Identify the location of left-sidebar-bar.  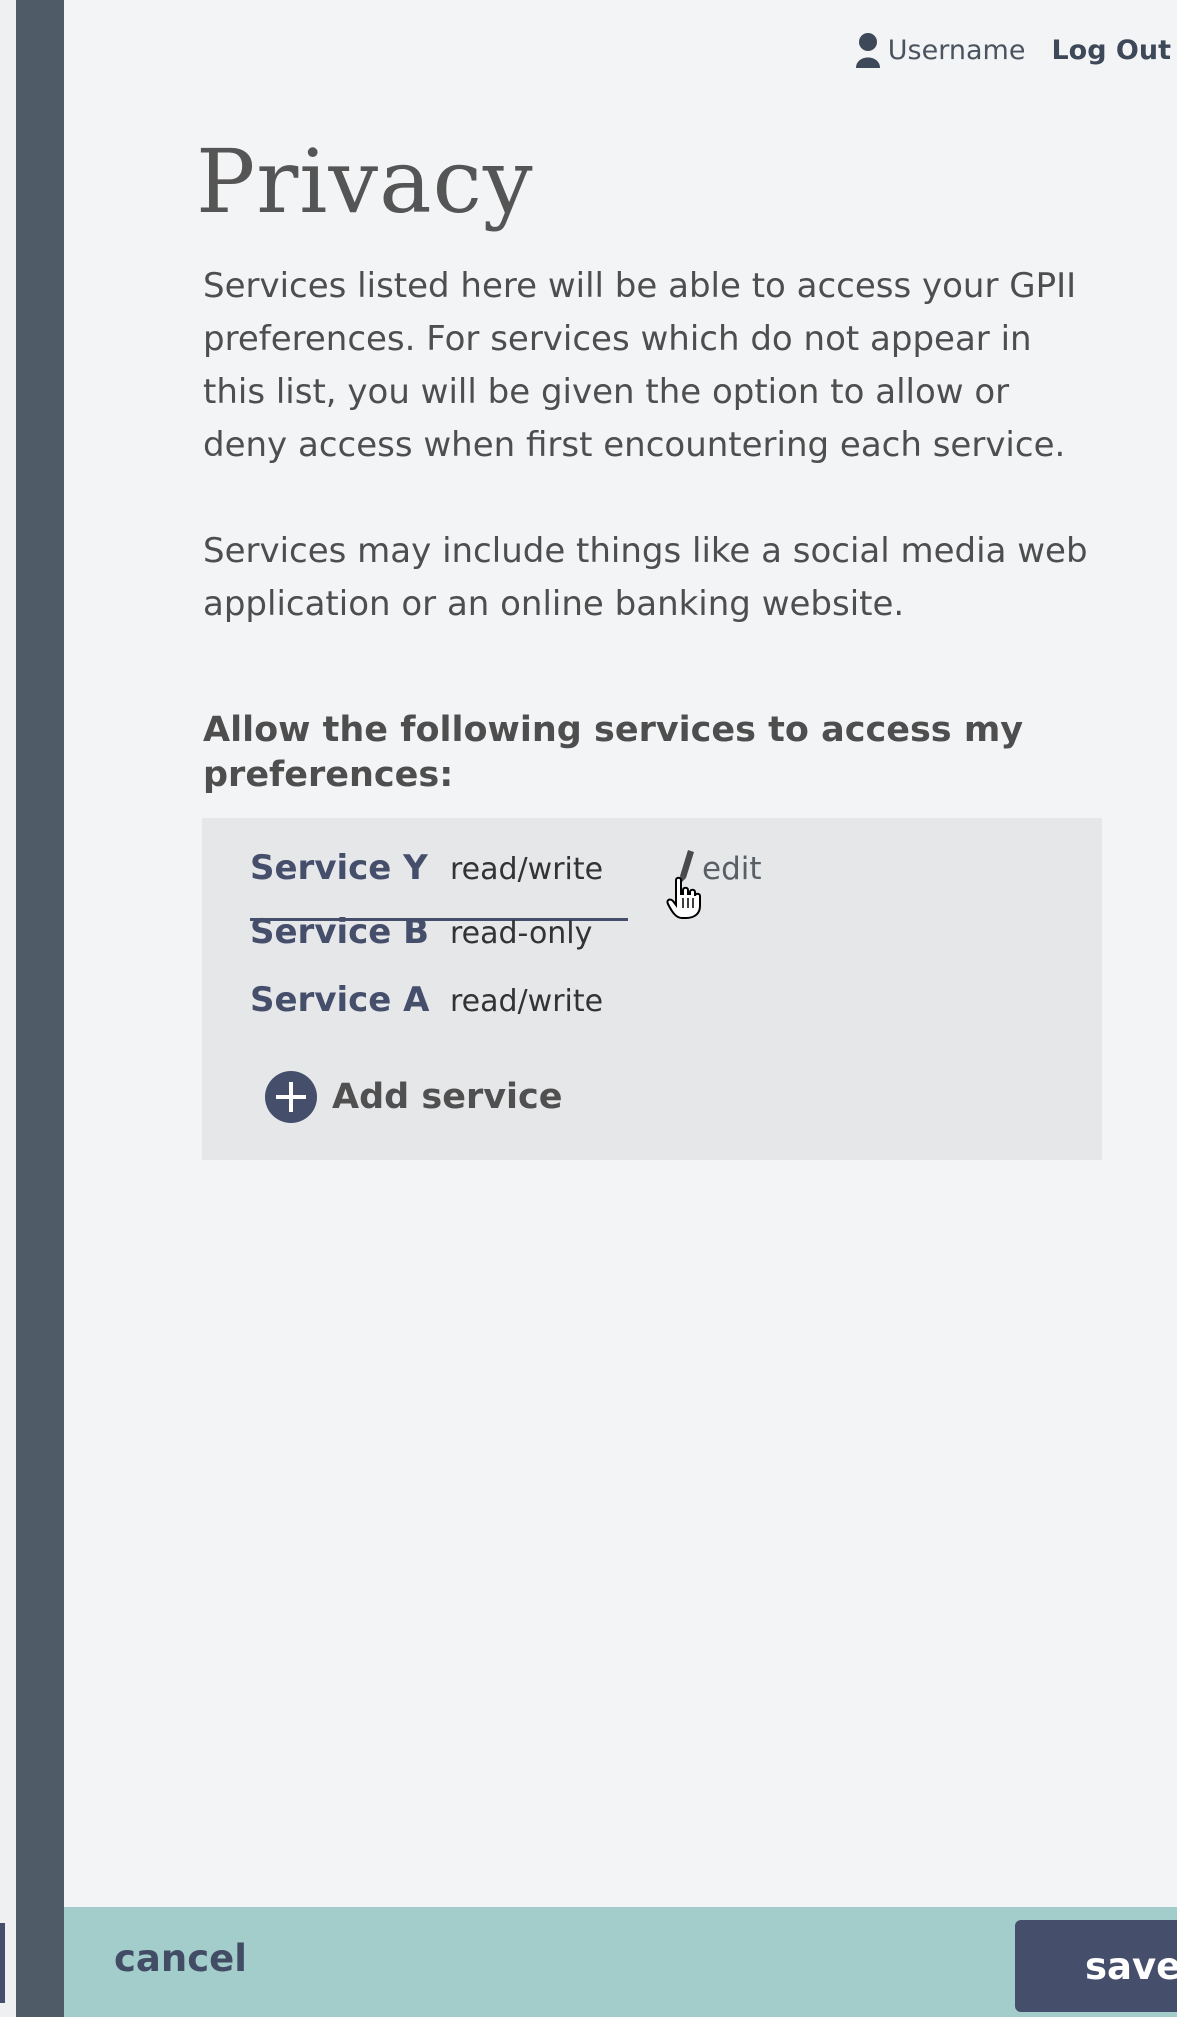
(40, 1008).